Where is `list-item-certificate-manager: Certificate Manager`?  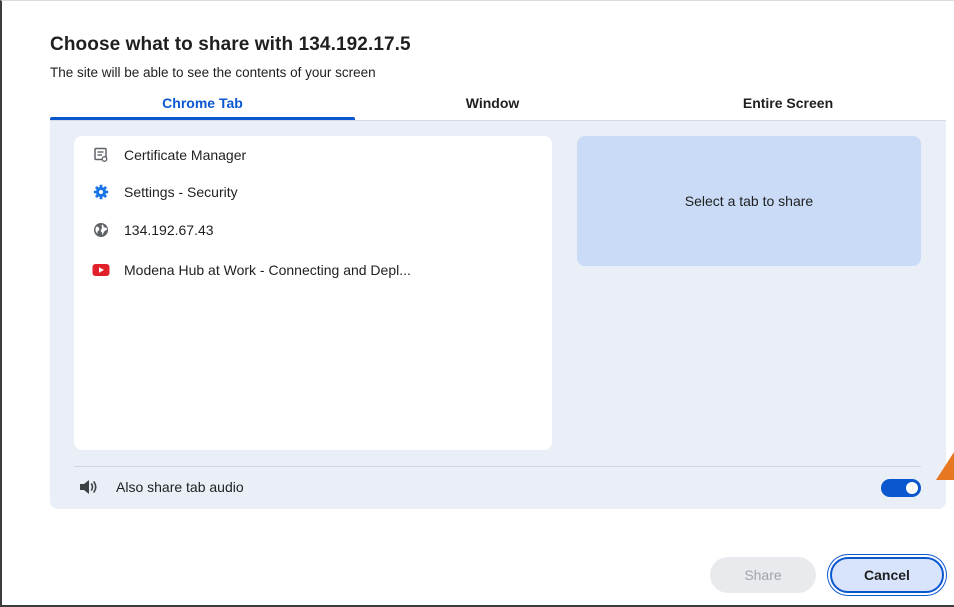
list-item-certificate-manager: Certificate Manager is located at coordinates (313, 155).